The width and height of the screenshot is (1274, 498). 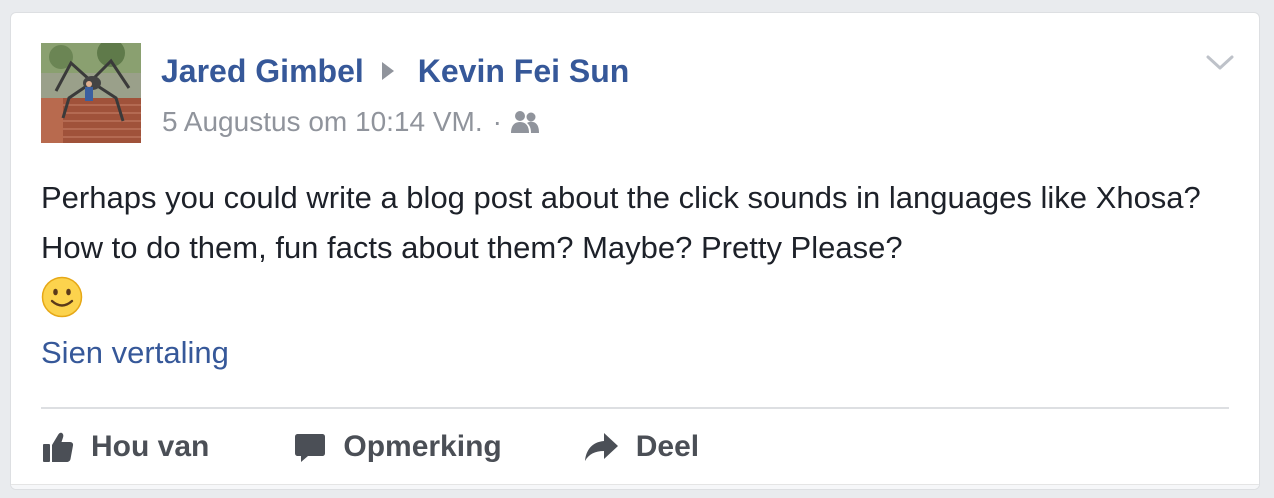 I want to click on share-label: Deel, so click(x=667, y=446).